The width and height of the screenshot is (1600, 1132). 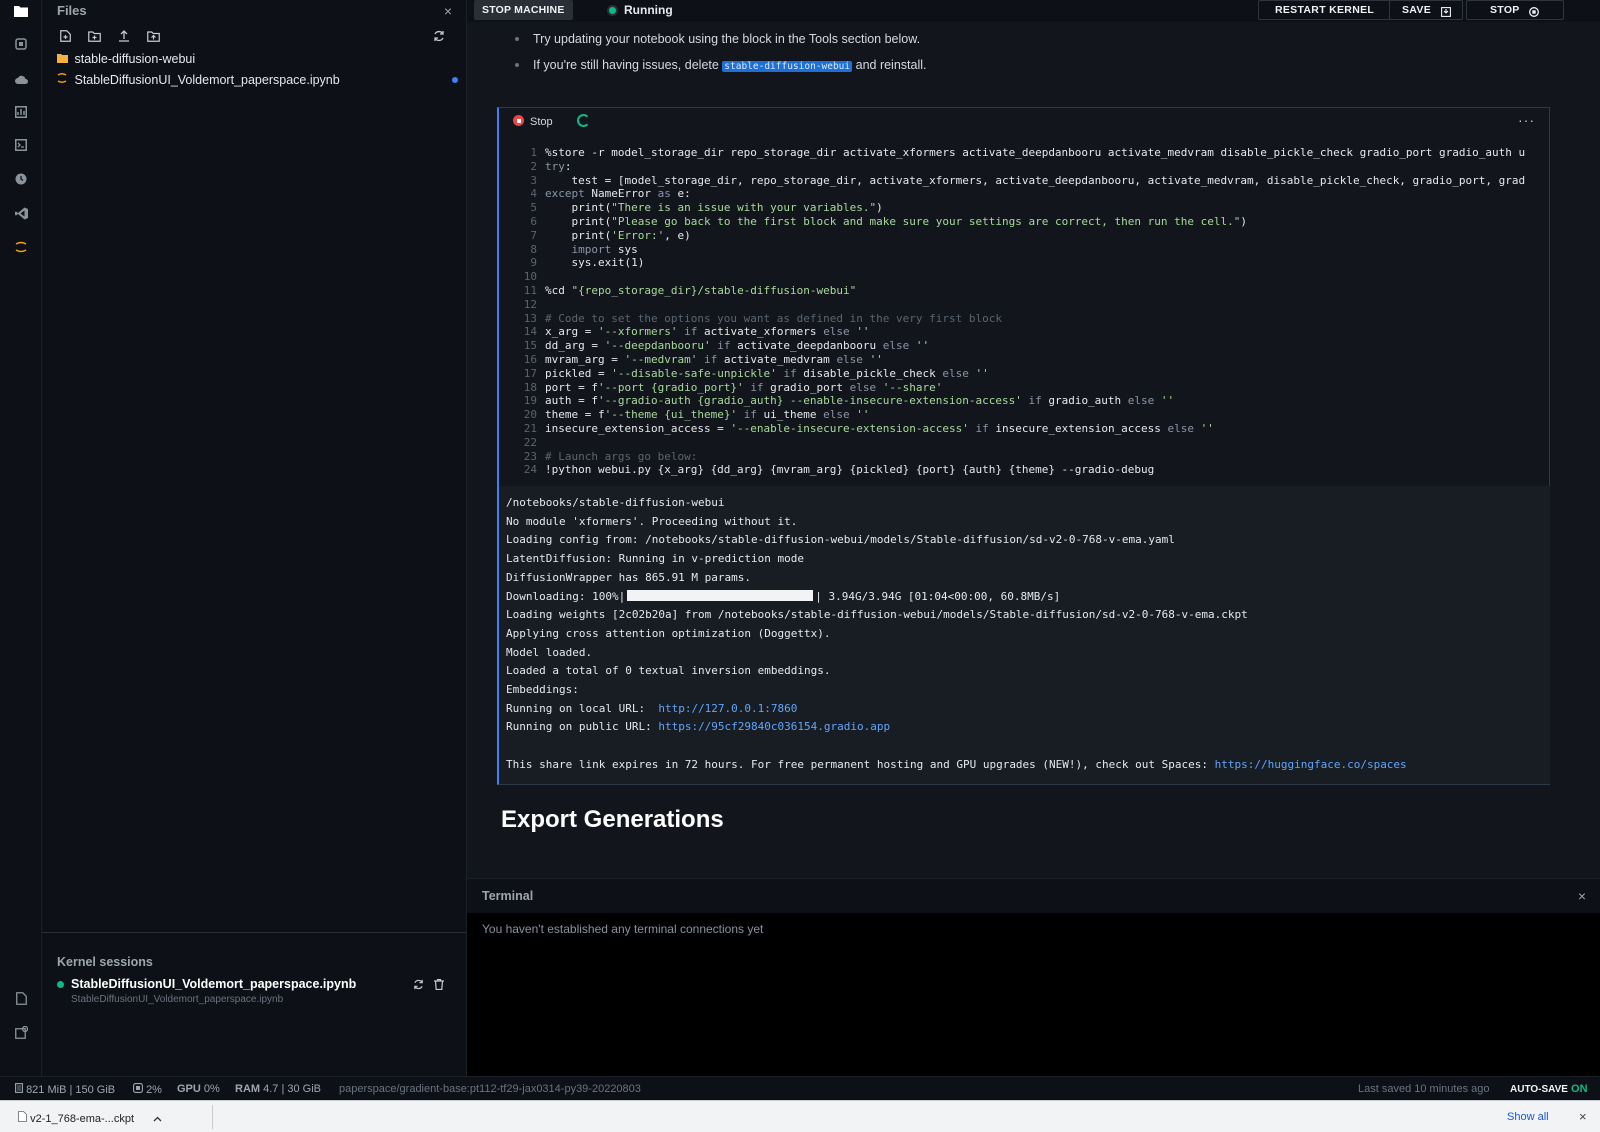 I want to click on trash-icon, so click(x=439, y=985).